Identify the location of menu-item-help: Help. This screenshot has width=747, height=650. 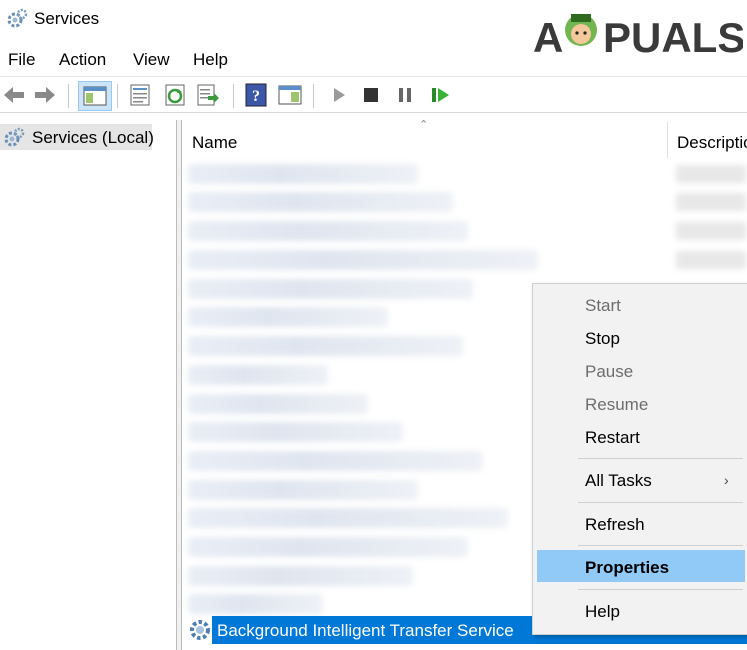
(602, 612).